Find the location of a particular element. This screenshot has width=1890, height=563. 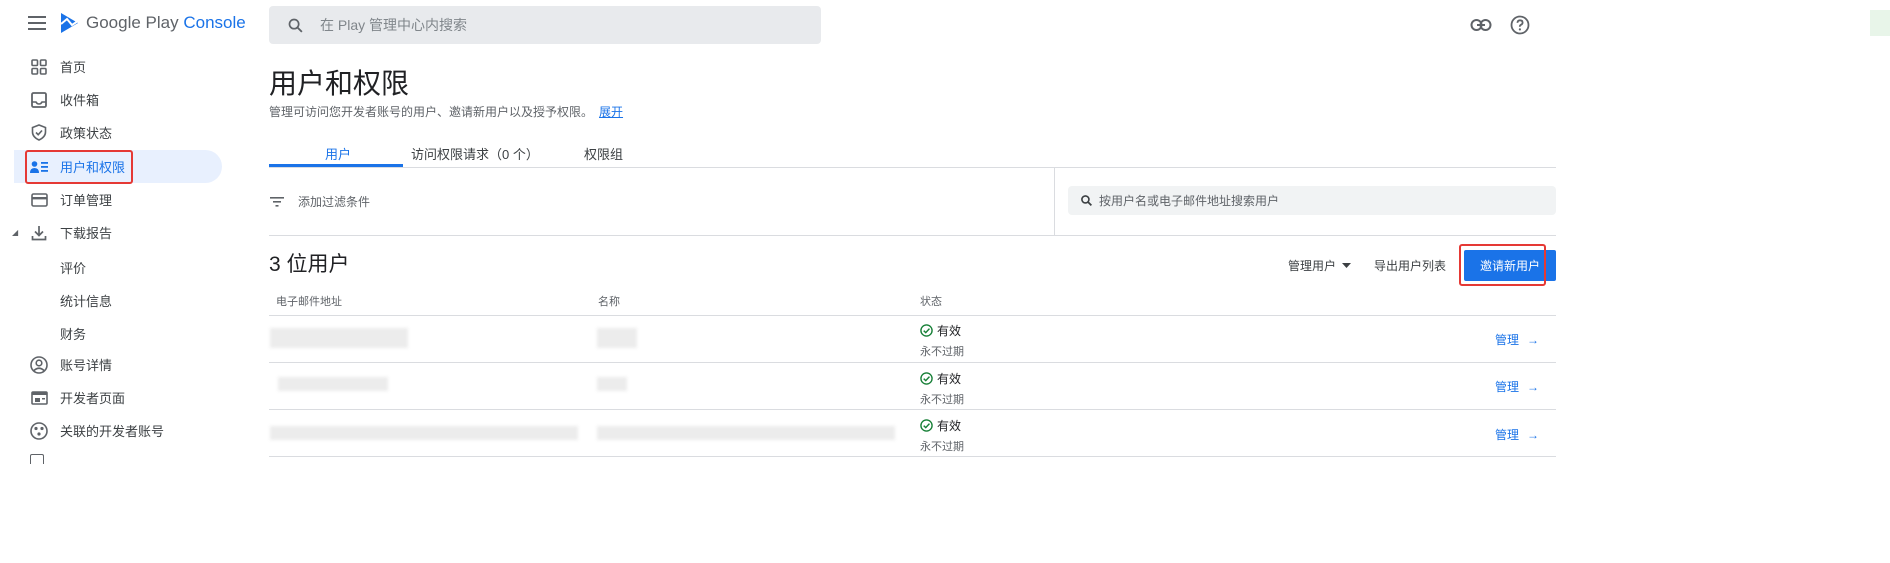

add-filter-button: 添加过滤条件 is located at coordinates (320, 201).